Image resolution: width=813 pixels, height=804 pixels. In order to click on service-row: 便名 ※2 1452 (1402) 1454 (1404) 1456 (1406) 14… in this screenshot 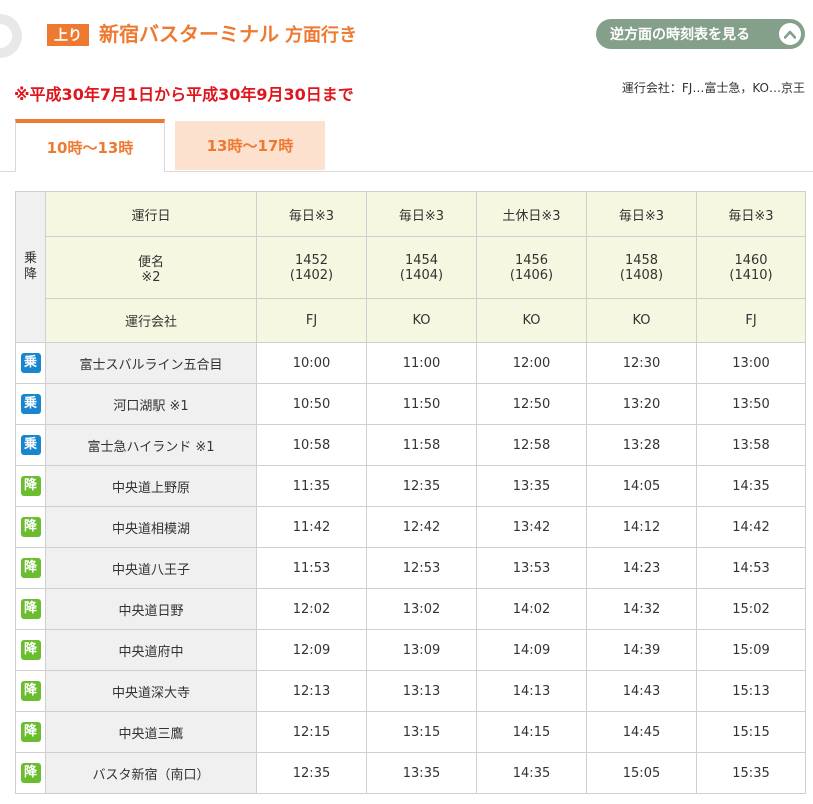, I will do `click(411, 267)`.